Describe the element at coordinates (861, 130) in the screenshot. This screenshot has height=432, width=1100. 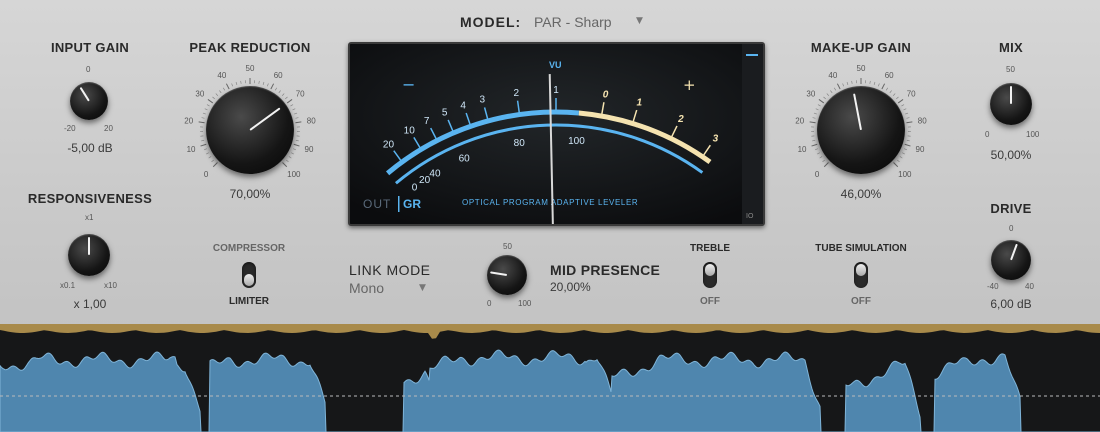
I see `makeup-gain-knob` at that location.